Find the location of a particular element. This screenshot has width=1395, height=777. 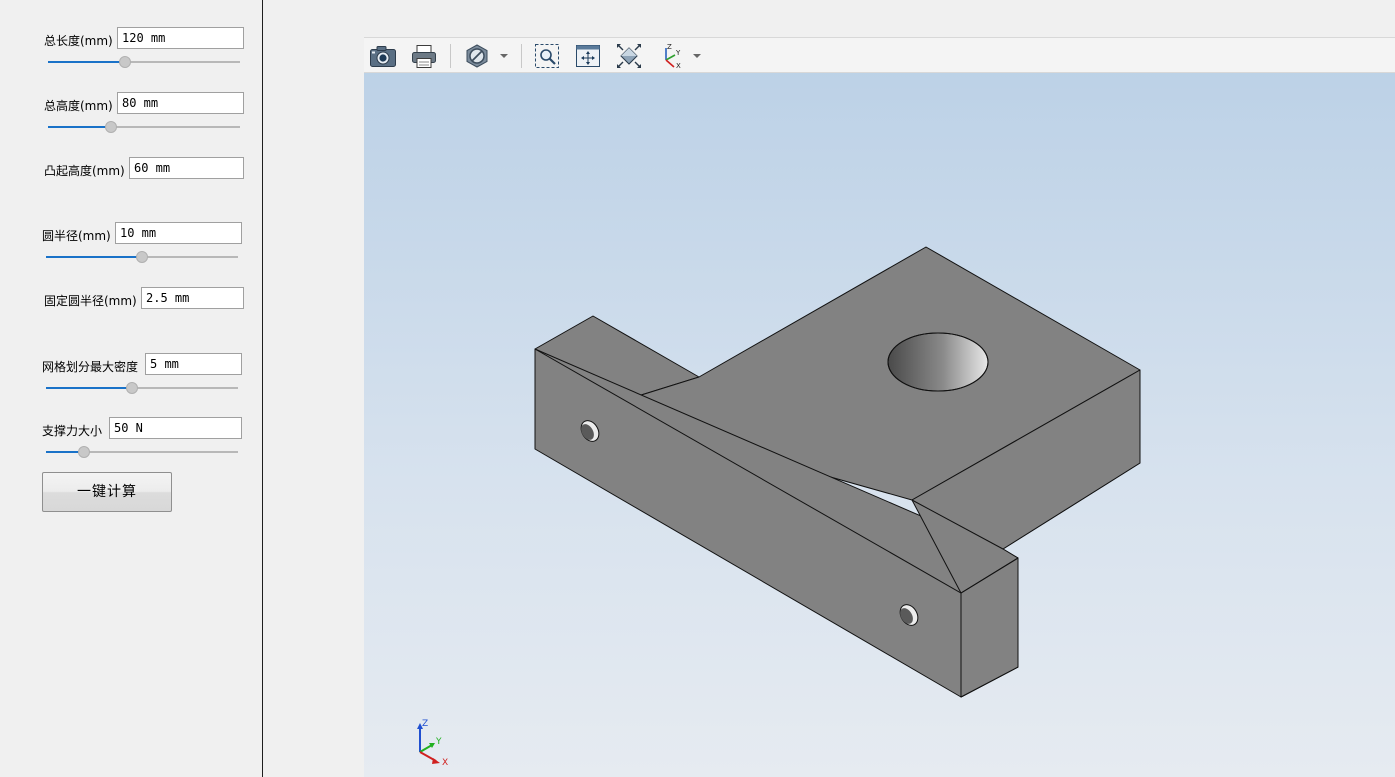

boss-height-input is located at coordinates (186, 168).